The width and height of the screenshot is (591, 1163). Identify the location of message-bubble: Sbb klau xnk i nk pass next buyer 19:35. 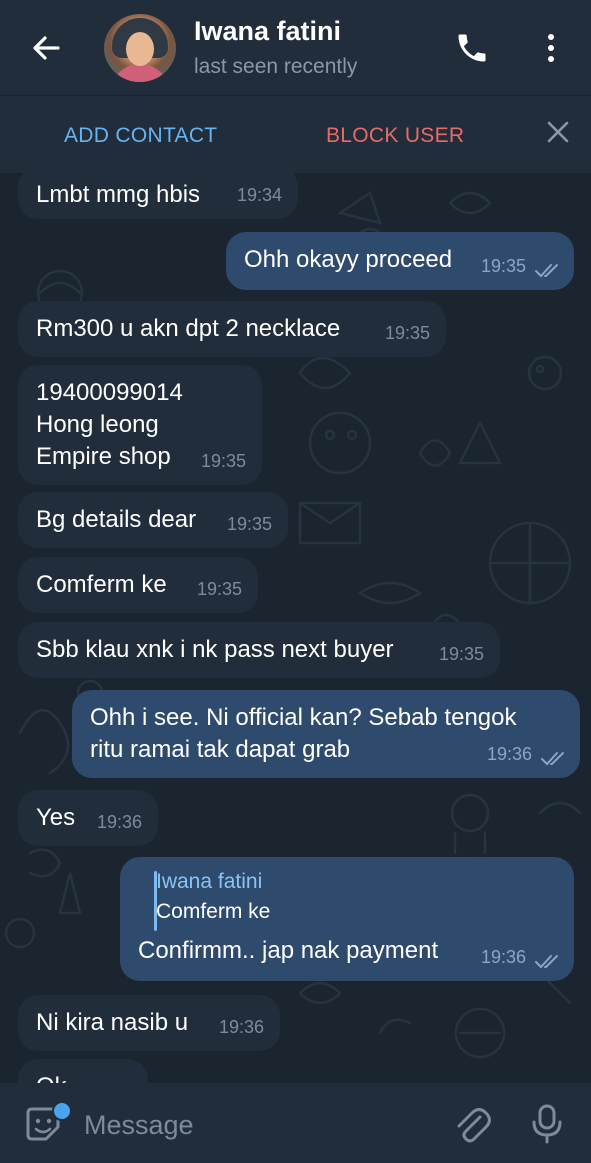
(259, 650).